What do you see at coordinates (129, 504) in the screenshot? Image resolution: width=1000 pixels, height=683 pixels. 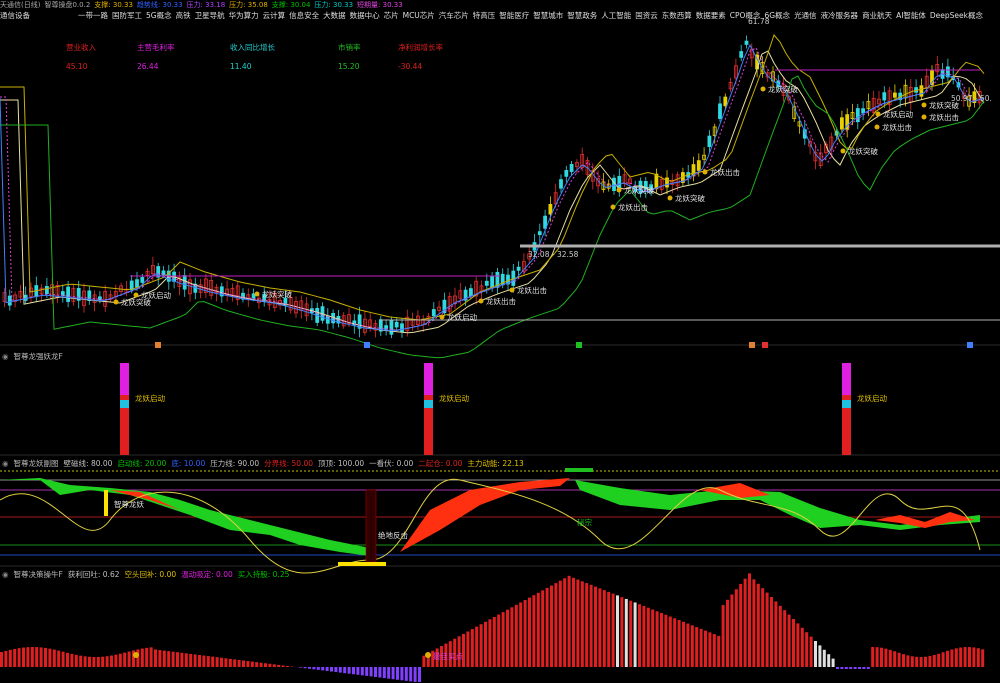 I see `panel2-label: 智尊龙妖` at bounding box center [129, 504].